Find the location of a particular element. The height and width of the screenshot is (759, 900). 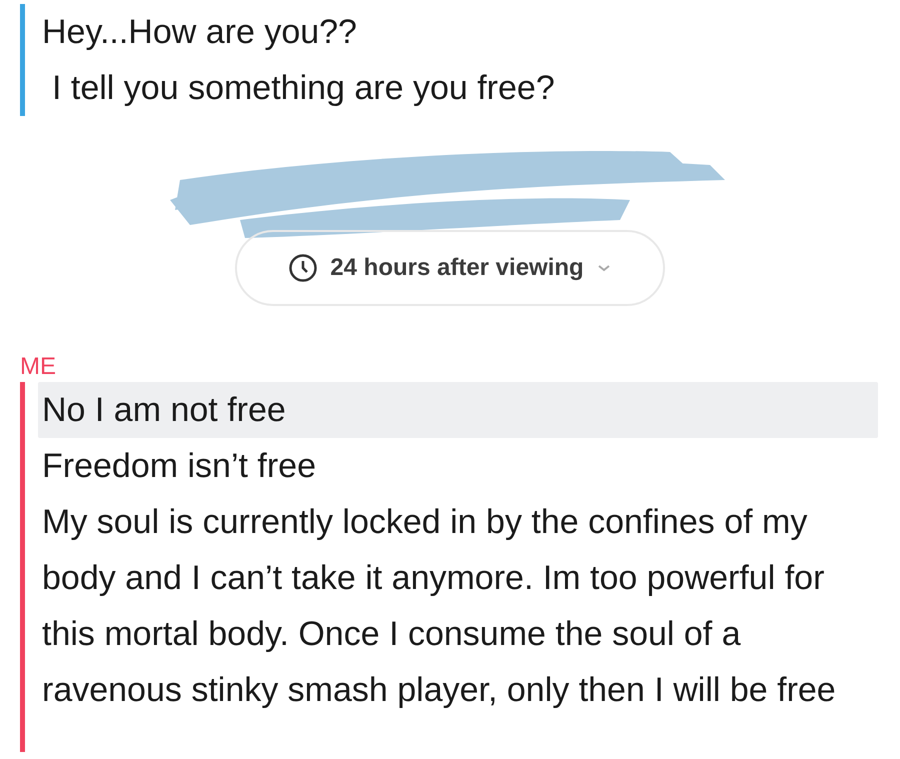

chat-message: Freedom isn’t free is located at coordinates (458, 466).